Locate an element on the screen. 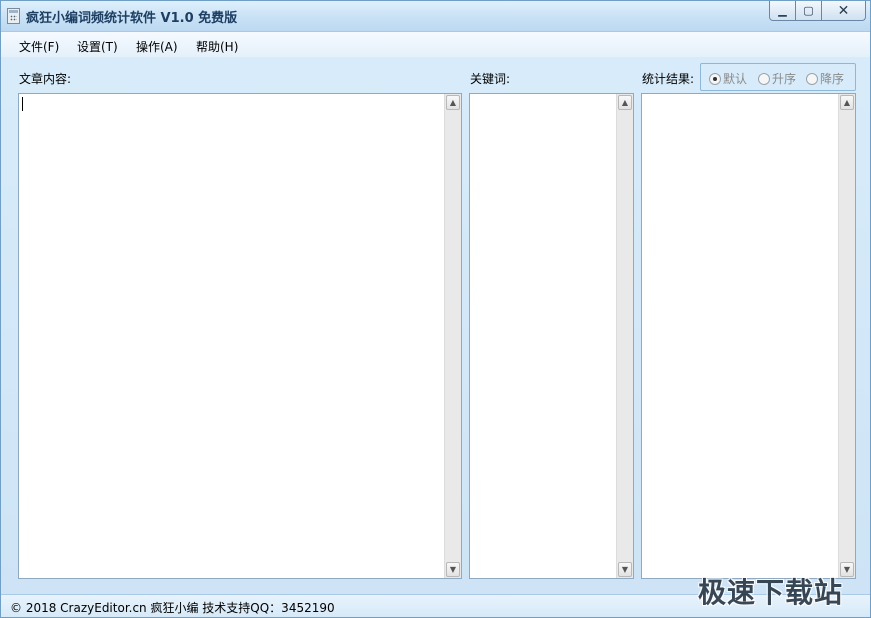 Image resolution: width=871 pixels, height=618 pixels. close-button: ✕ is located at coordinates (844, 11).